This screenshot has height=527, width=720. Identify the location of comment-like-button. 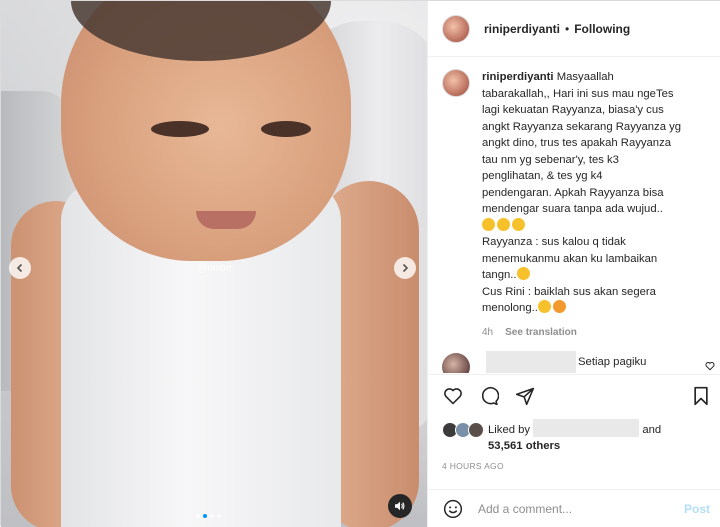
(710, 367).